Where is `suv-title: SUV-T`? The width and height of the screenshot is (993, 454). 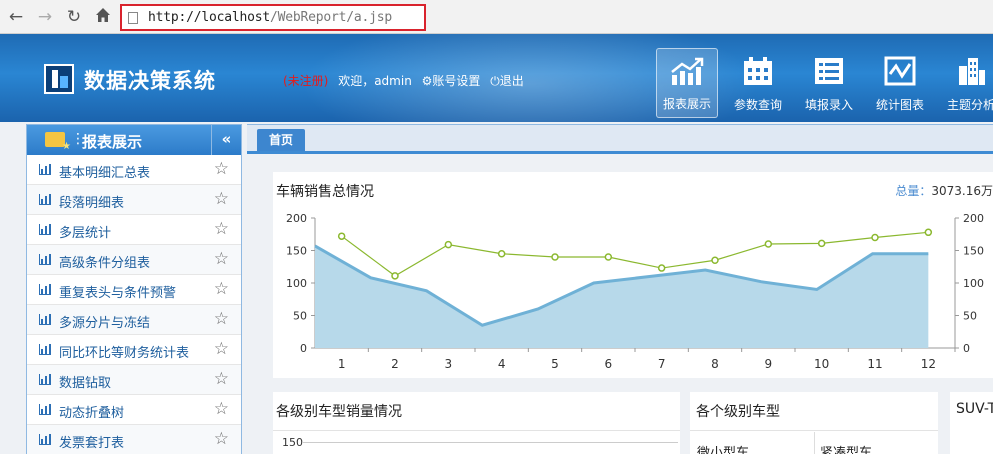 suv-title: SUV-T is located at coordinates (974, 409).